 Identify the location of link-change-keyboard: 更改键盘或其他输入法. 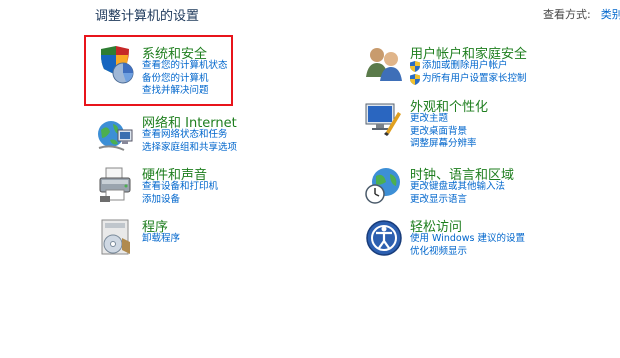
(457, 187).